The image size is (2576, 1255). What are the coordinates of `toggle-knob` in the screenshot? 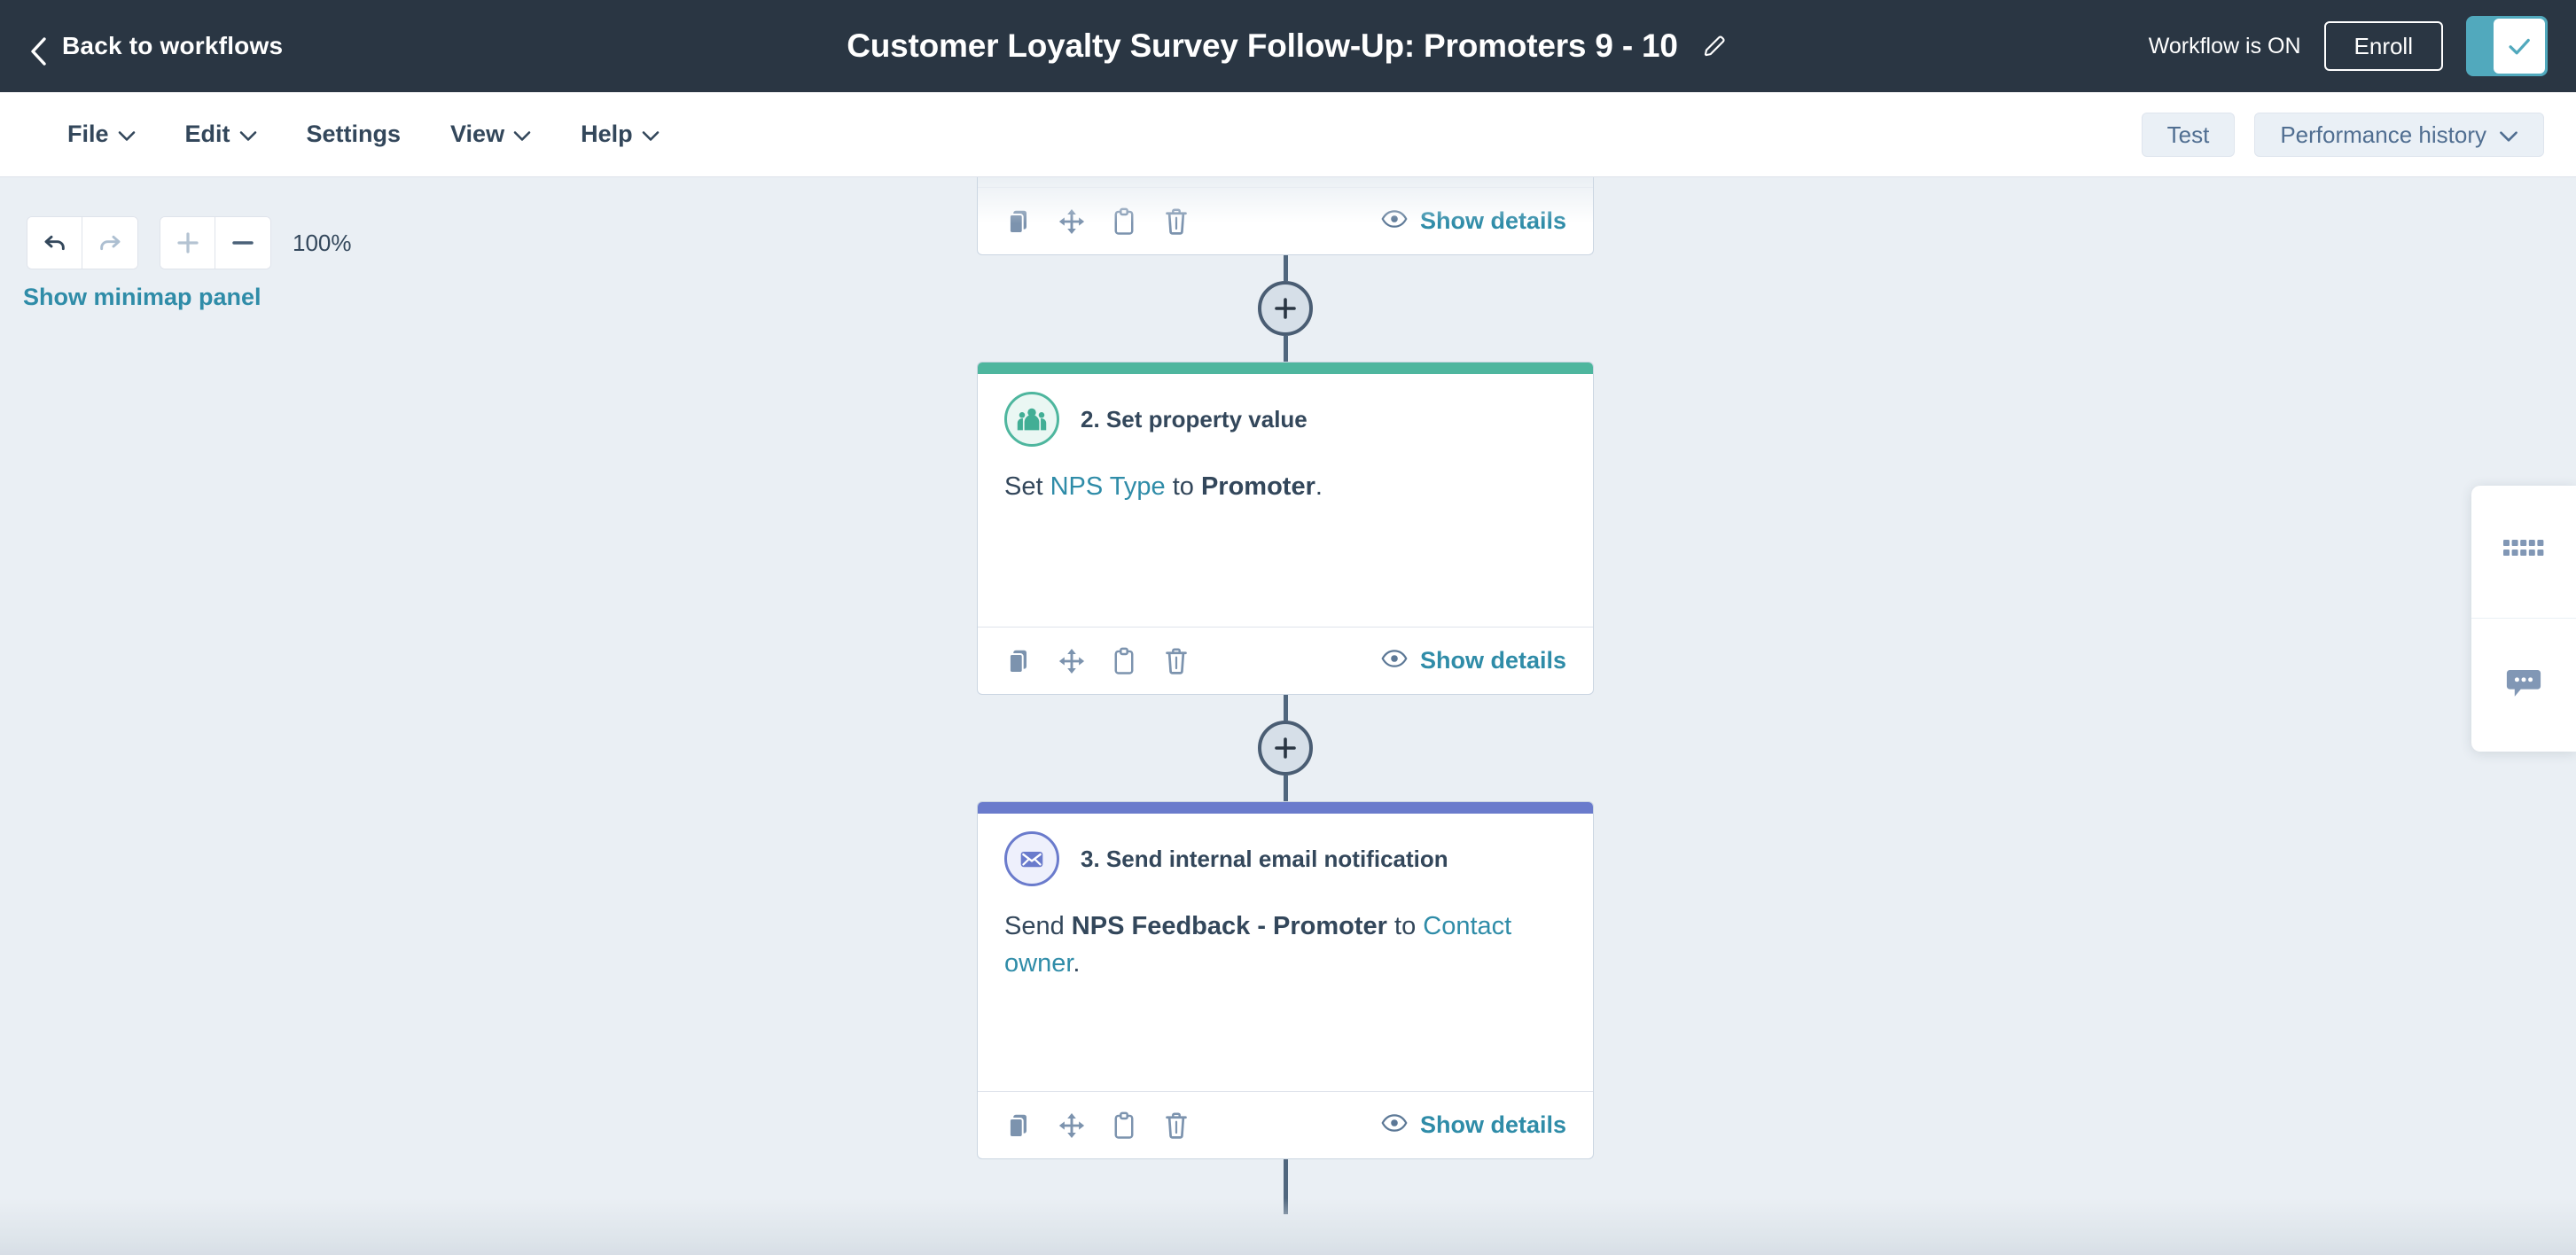 It's located at (2519, 46).